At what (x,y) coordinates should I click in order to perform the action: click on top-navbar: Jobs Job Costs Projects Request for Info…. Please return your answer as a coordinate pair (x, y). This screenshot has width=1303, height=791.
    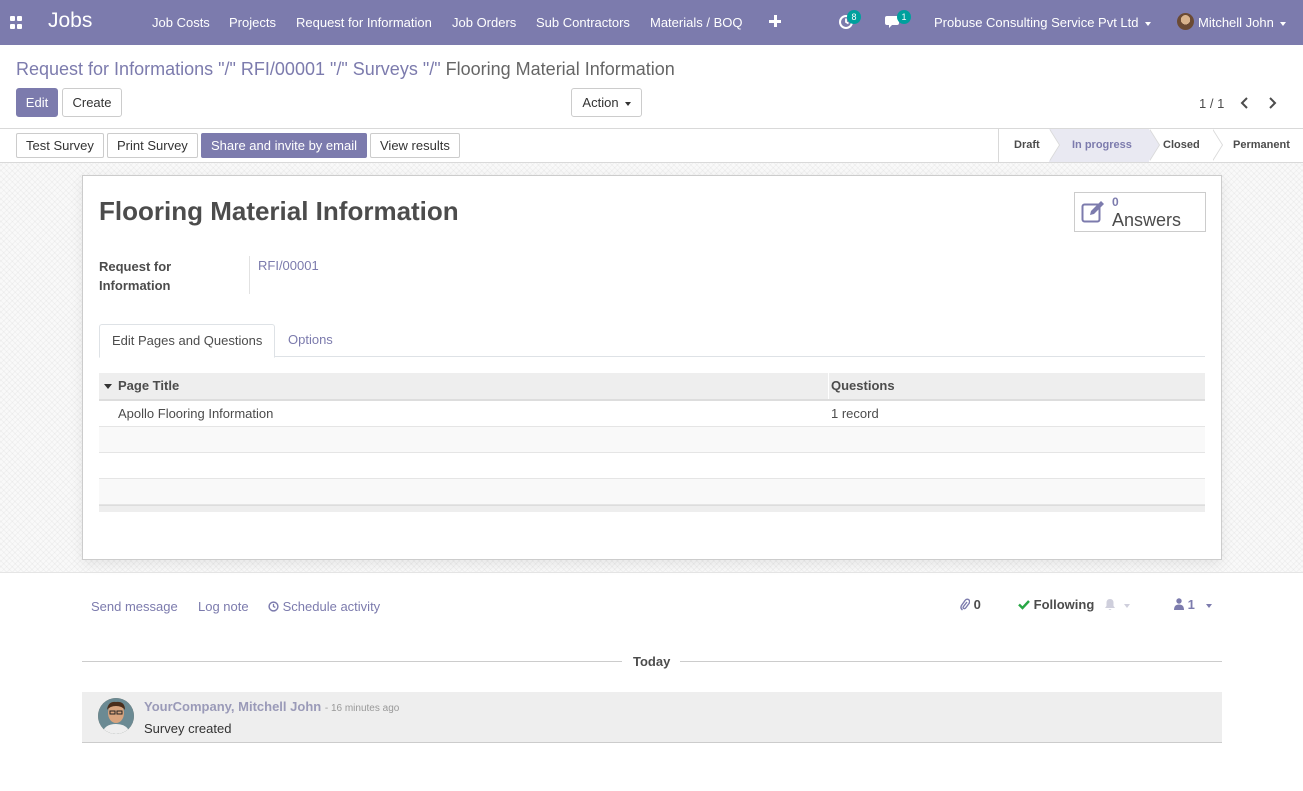
    Looking at the image, I should click on (651, 22).